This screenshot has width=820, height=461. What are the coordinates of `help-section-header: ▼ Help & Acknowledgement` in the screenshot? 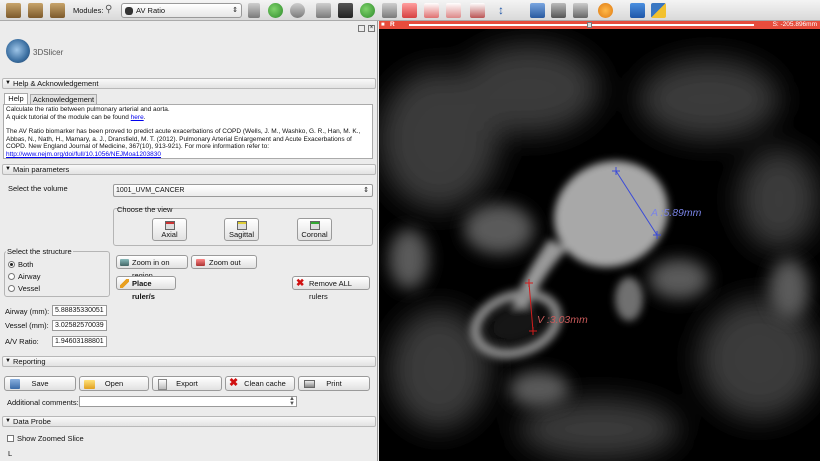 It's located at (189, 83).